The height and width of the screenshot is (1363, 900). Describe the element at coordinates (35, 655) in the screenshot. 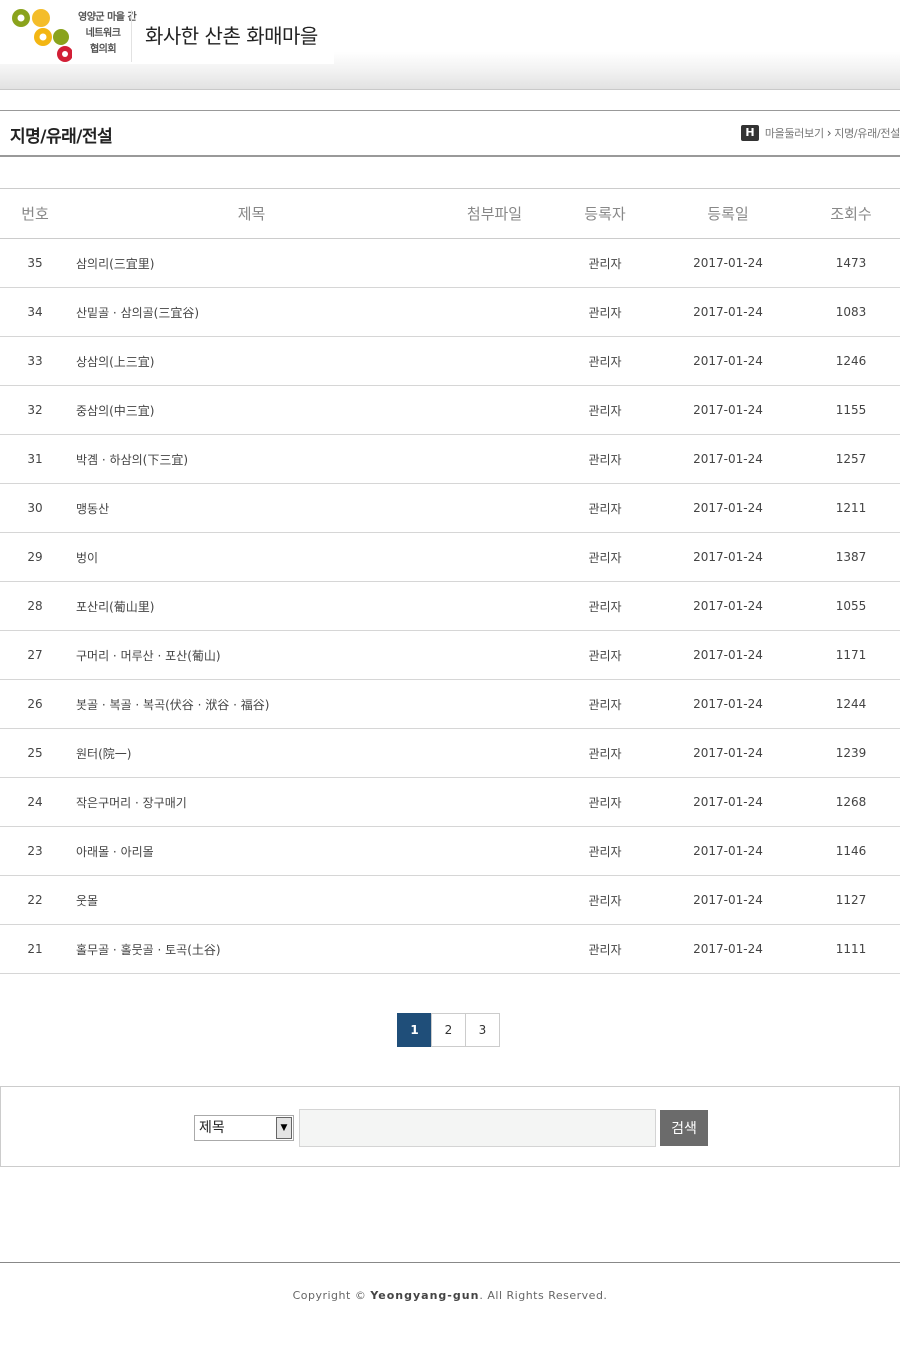

I see `cell-no: 27` at that location.